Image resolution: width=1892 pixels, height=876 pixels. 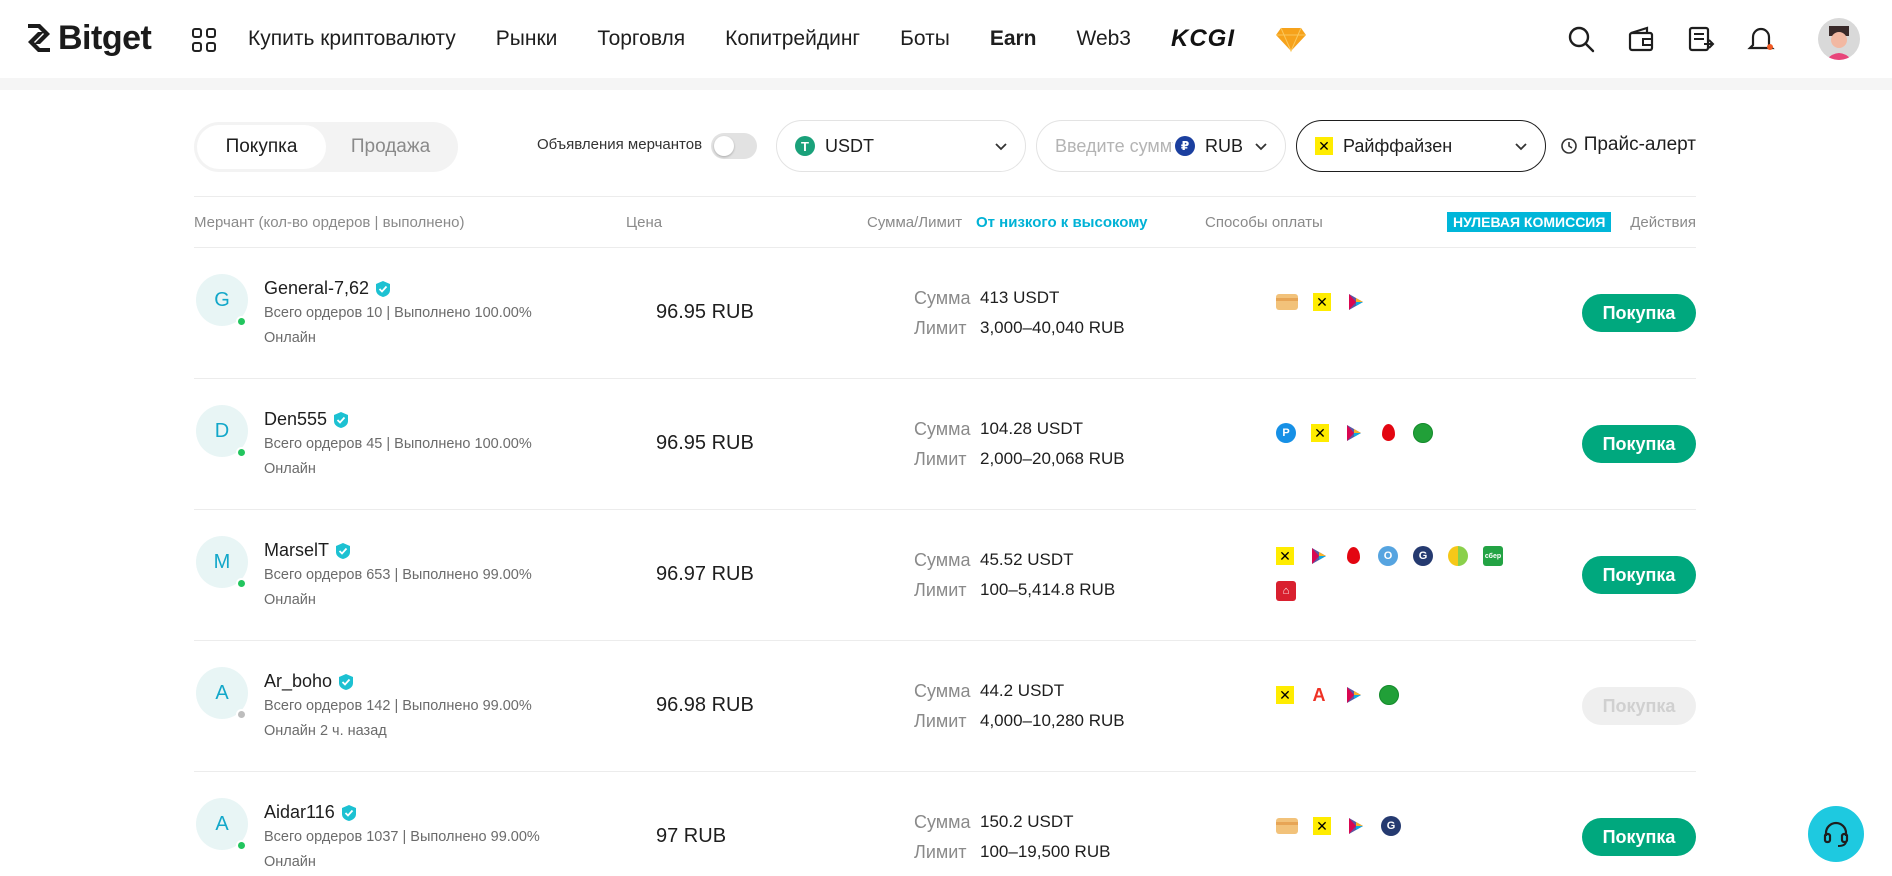 What do you see at coordinates (641, 39) in the screenshot?
I see `nav-trading: Торговля` at bounding box center [641, 39].